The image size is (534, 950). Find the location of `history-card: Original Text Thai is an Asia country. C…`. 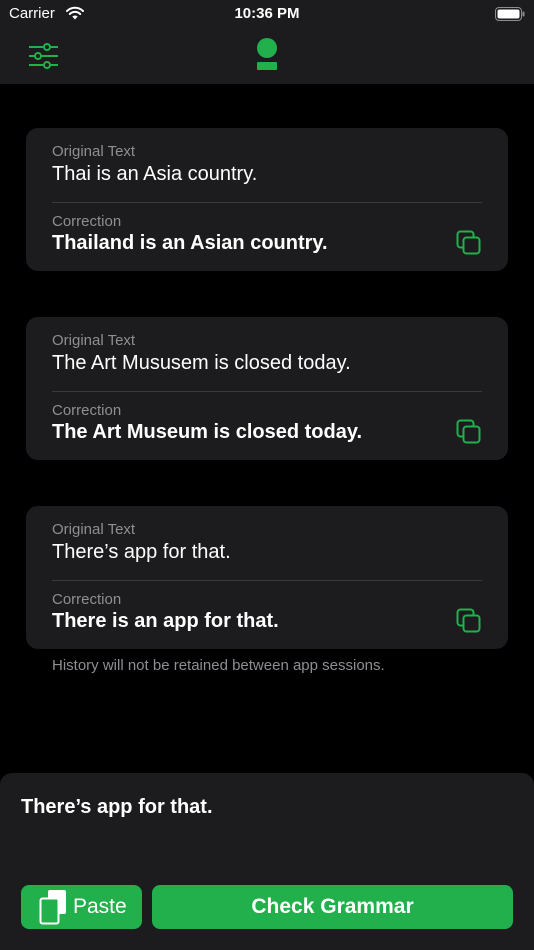

history-card: Original Text Thai is an Asia country. C… is located at coordinates (267, 199).